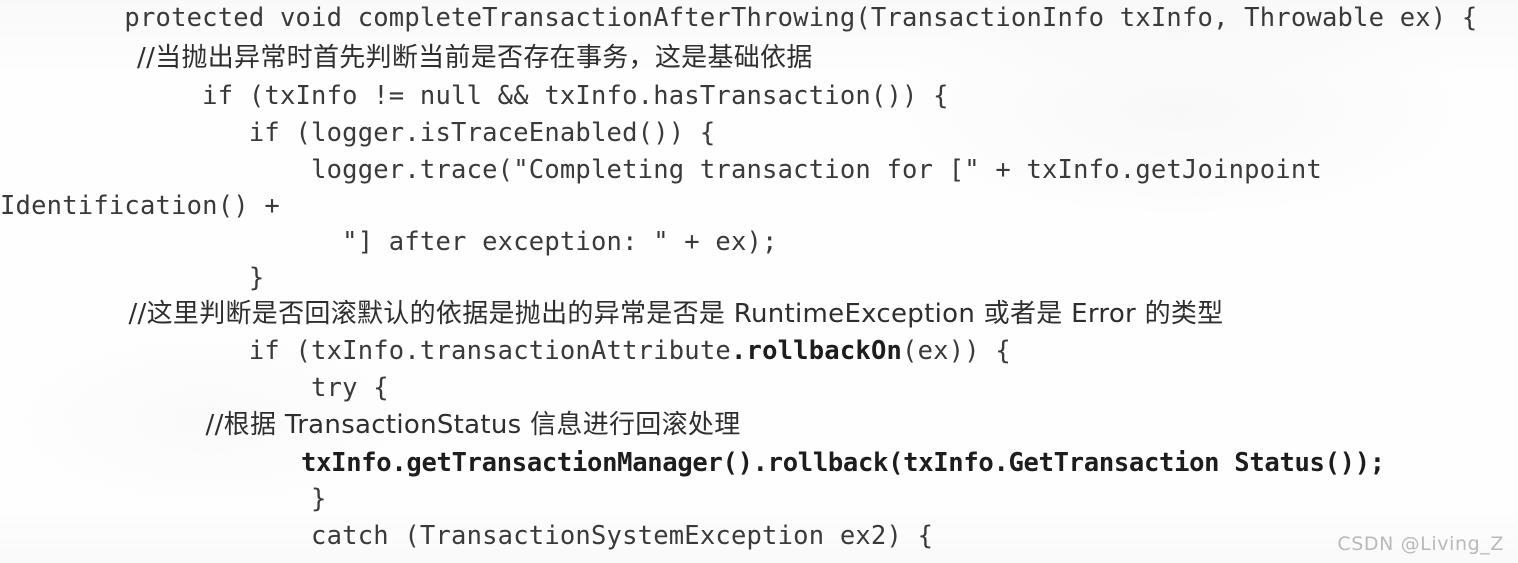 This screenshot has width=1518, height=563. What do you see at coordinates (389, 242) in the screenshot?
I see `code-line: "] after exception: " + ex);` at bounding box center [389, 242].